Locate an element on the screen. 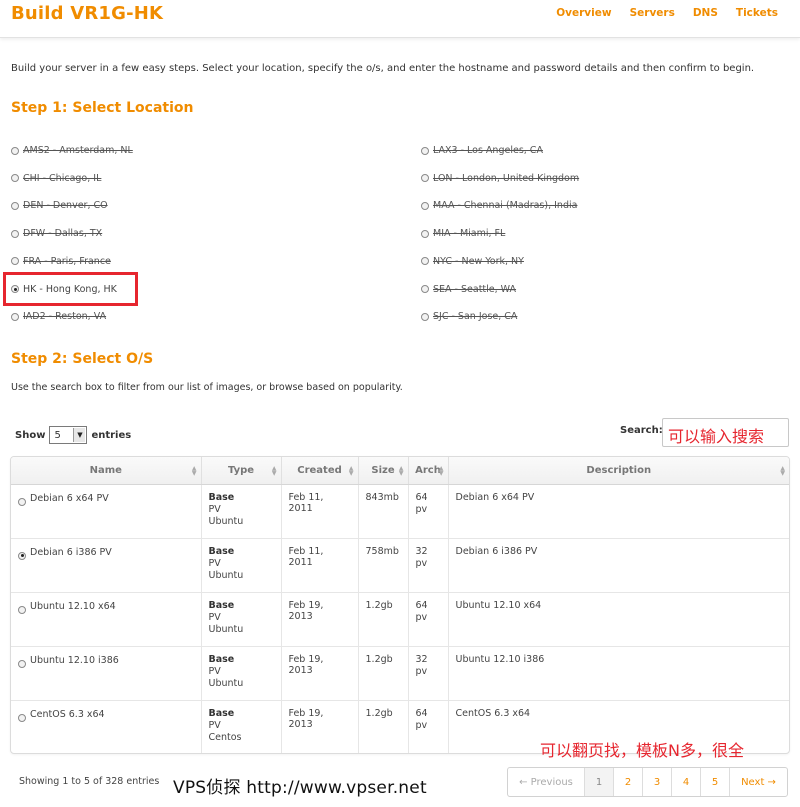 The image size is (800, 807). nav-tickets: Tickets is located at coordinates (757, 13).